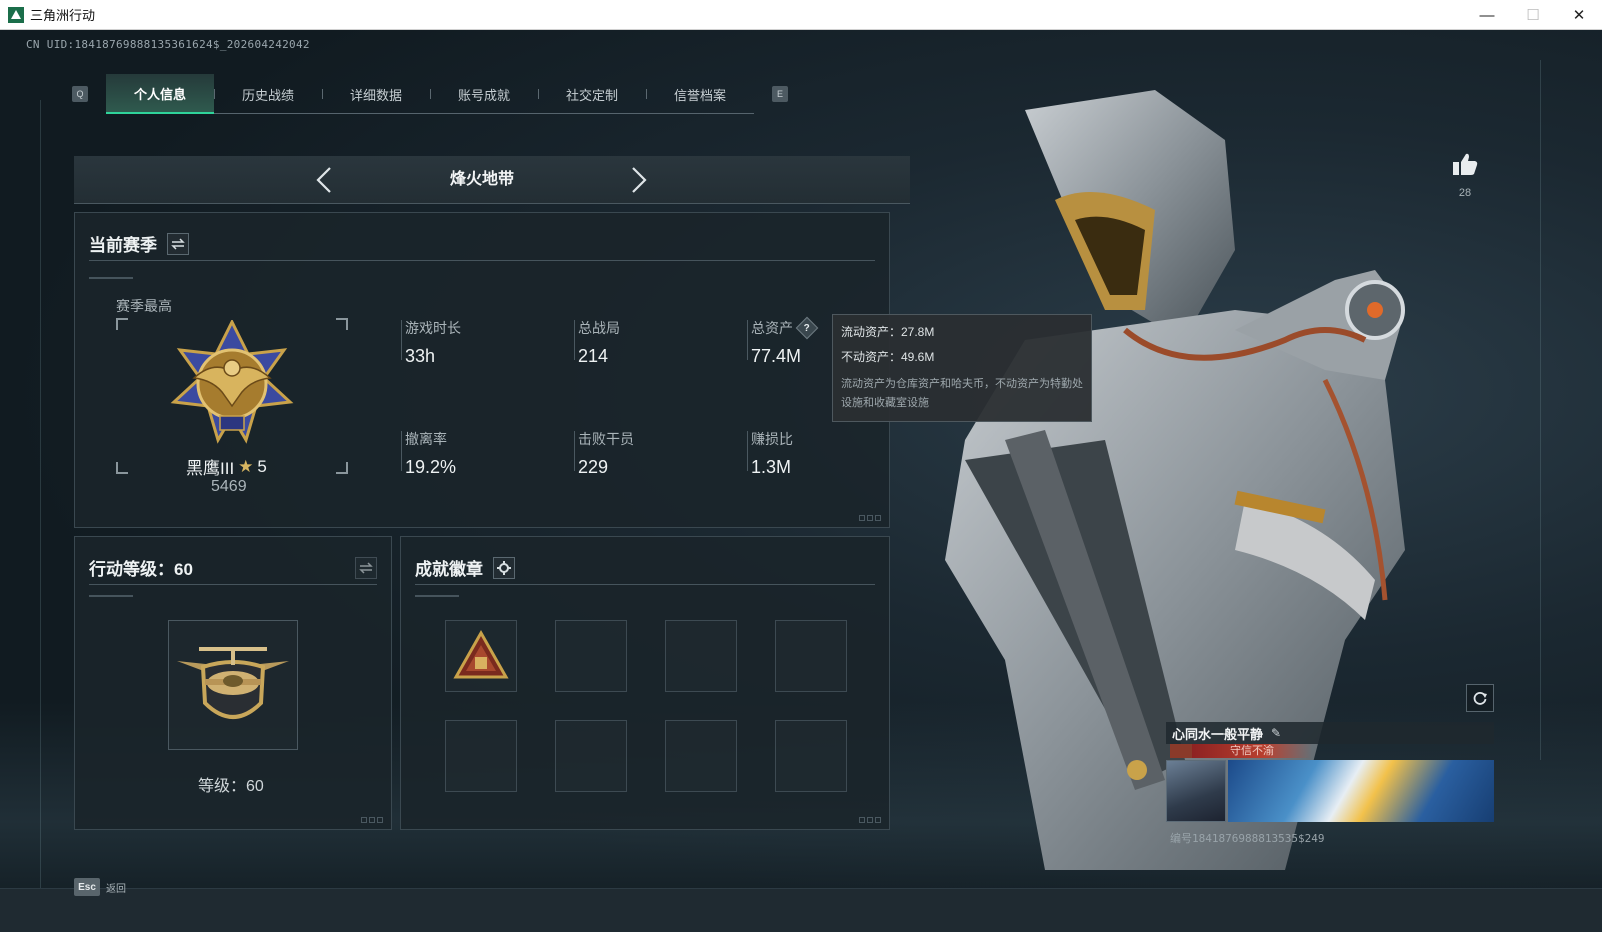 The height and width of the screenshot is (932, 1602). Describe the element at coordinates (772, 328) in the screenshot. I see `stat-label-text: 总资产` at that location.